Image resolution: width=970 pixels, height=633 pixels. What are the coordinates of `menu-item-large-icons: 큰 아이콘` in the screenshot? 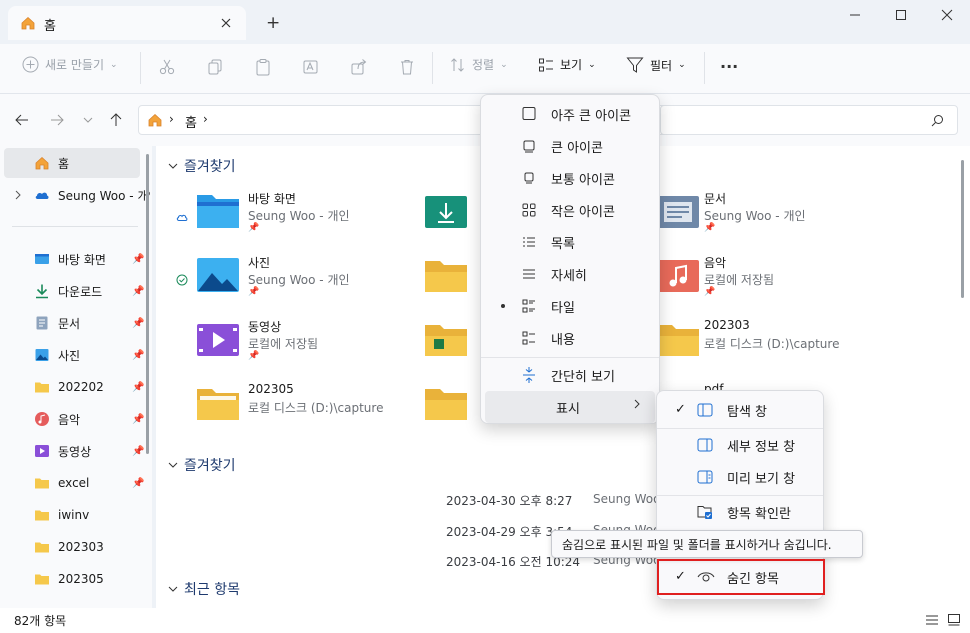 It's located at (570, 146).